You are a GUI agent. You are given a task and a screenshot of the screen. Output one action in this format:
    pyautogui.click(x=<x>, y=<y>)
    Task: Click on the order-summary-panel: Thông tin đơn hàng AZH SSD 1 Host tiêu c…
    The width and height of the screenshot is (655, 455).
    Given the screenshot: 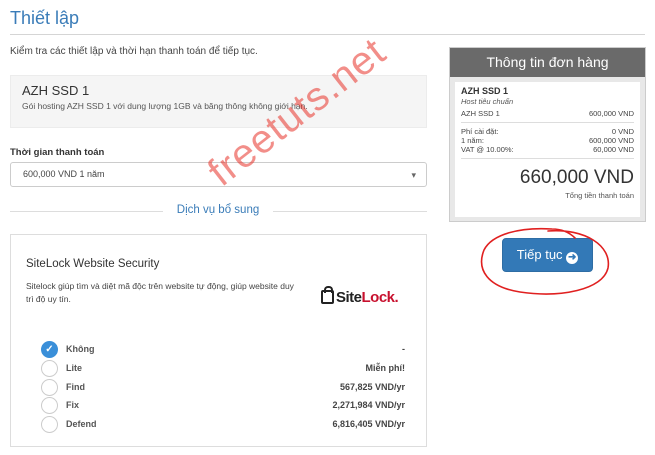 What is the action you would take?
    pyautogui.click(x=547, y=134)
    